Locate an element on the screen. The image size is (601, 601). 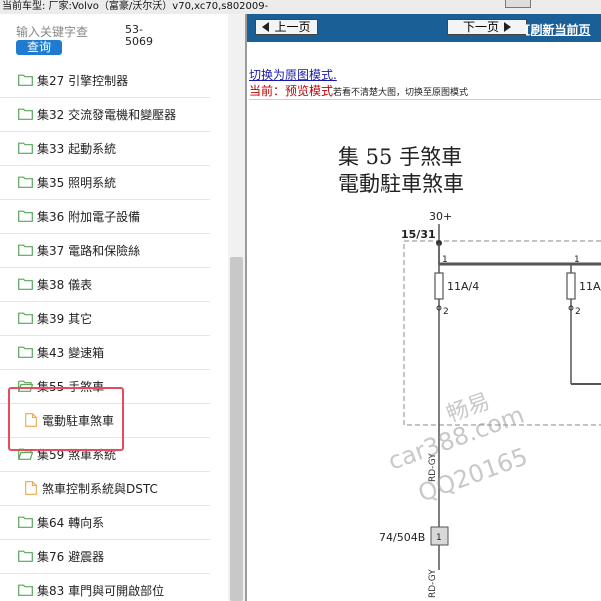
tree-folder: 集39 其它 is located at coordinates (105, 319).